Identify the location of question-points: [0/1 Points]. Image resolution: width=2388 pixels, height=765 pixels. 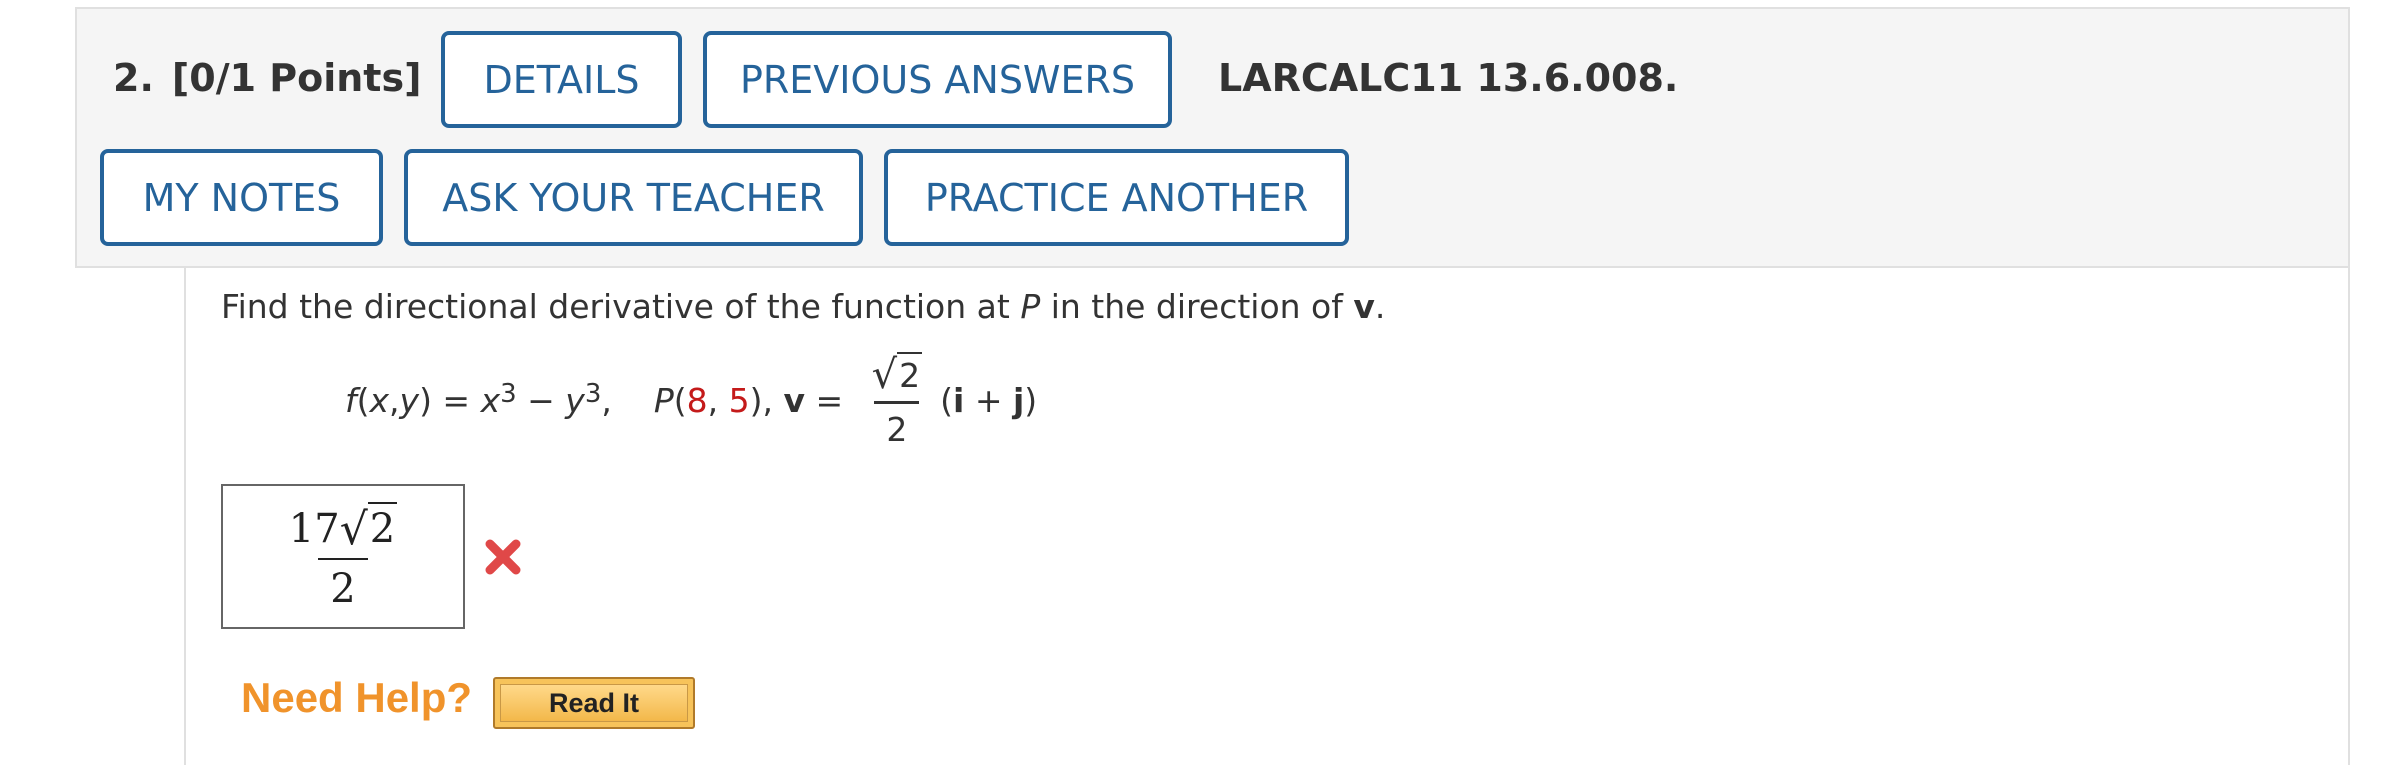
(296, 78).